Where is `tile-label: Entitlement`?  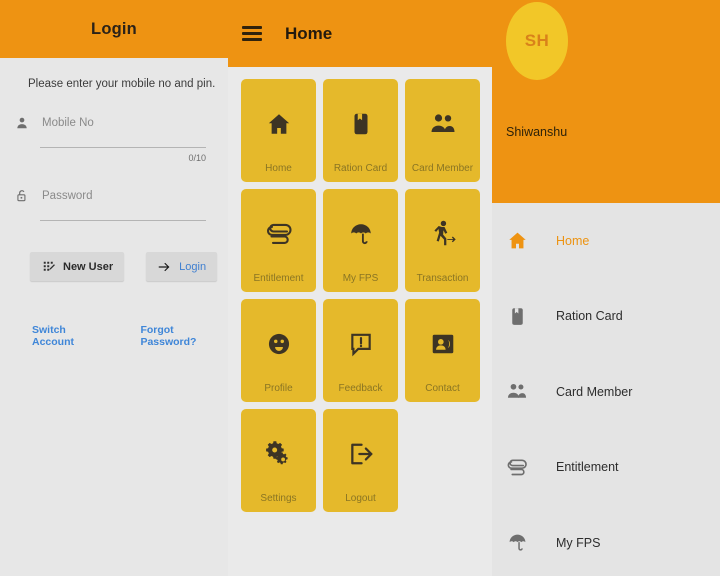 tile-label: Entitlement is located at coordinates (278, 278).